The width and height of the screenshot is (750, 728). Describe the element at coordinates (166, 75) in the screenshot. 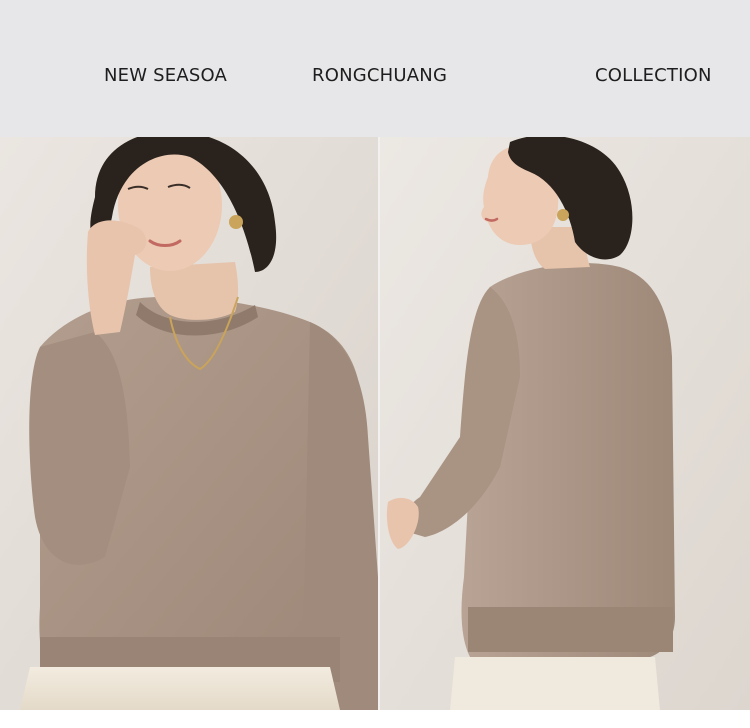

I see `banner-label-new-season: NEW SEASOA` at that location.